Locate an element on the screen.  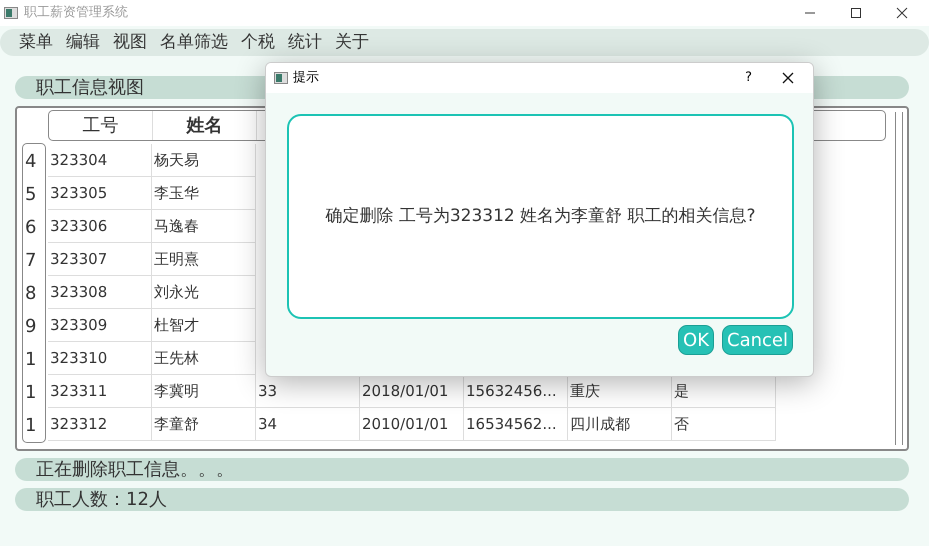
table-cell: 是 is located at coordinates (724, 391).